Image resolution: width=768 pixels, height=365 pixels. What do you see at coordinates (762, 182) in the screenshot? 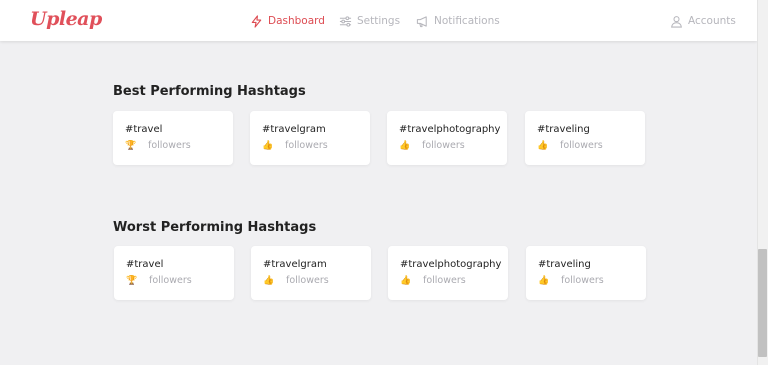
I see `page-scrollbar` at bounding box center [762, 182].